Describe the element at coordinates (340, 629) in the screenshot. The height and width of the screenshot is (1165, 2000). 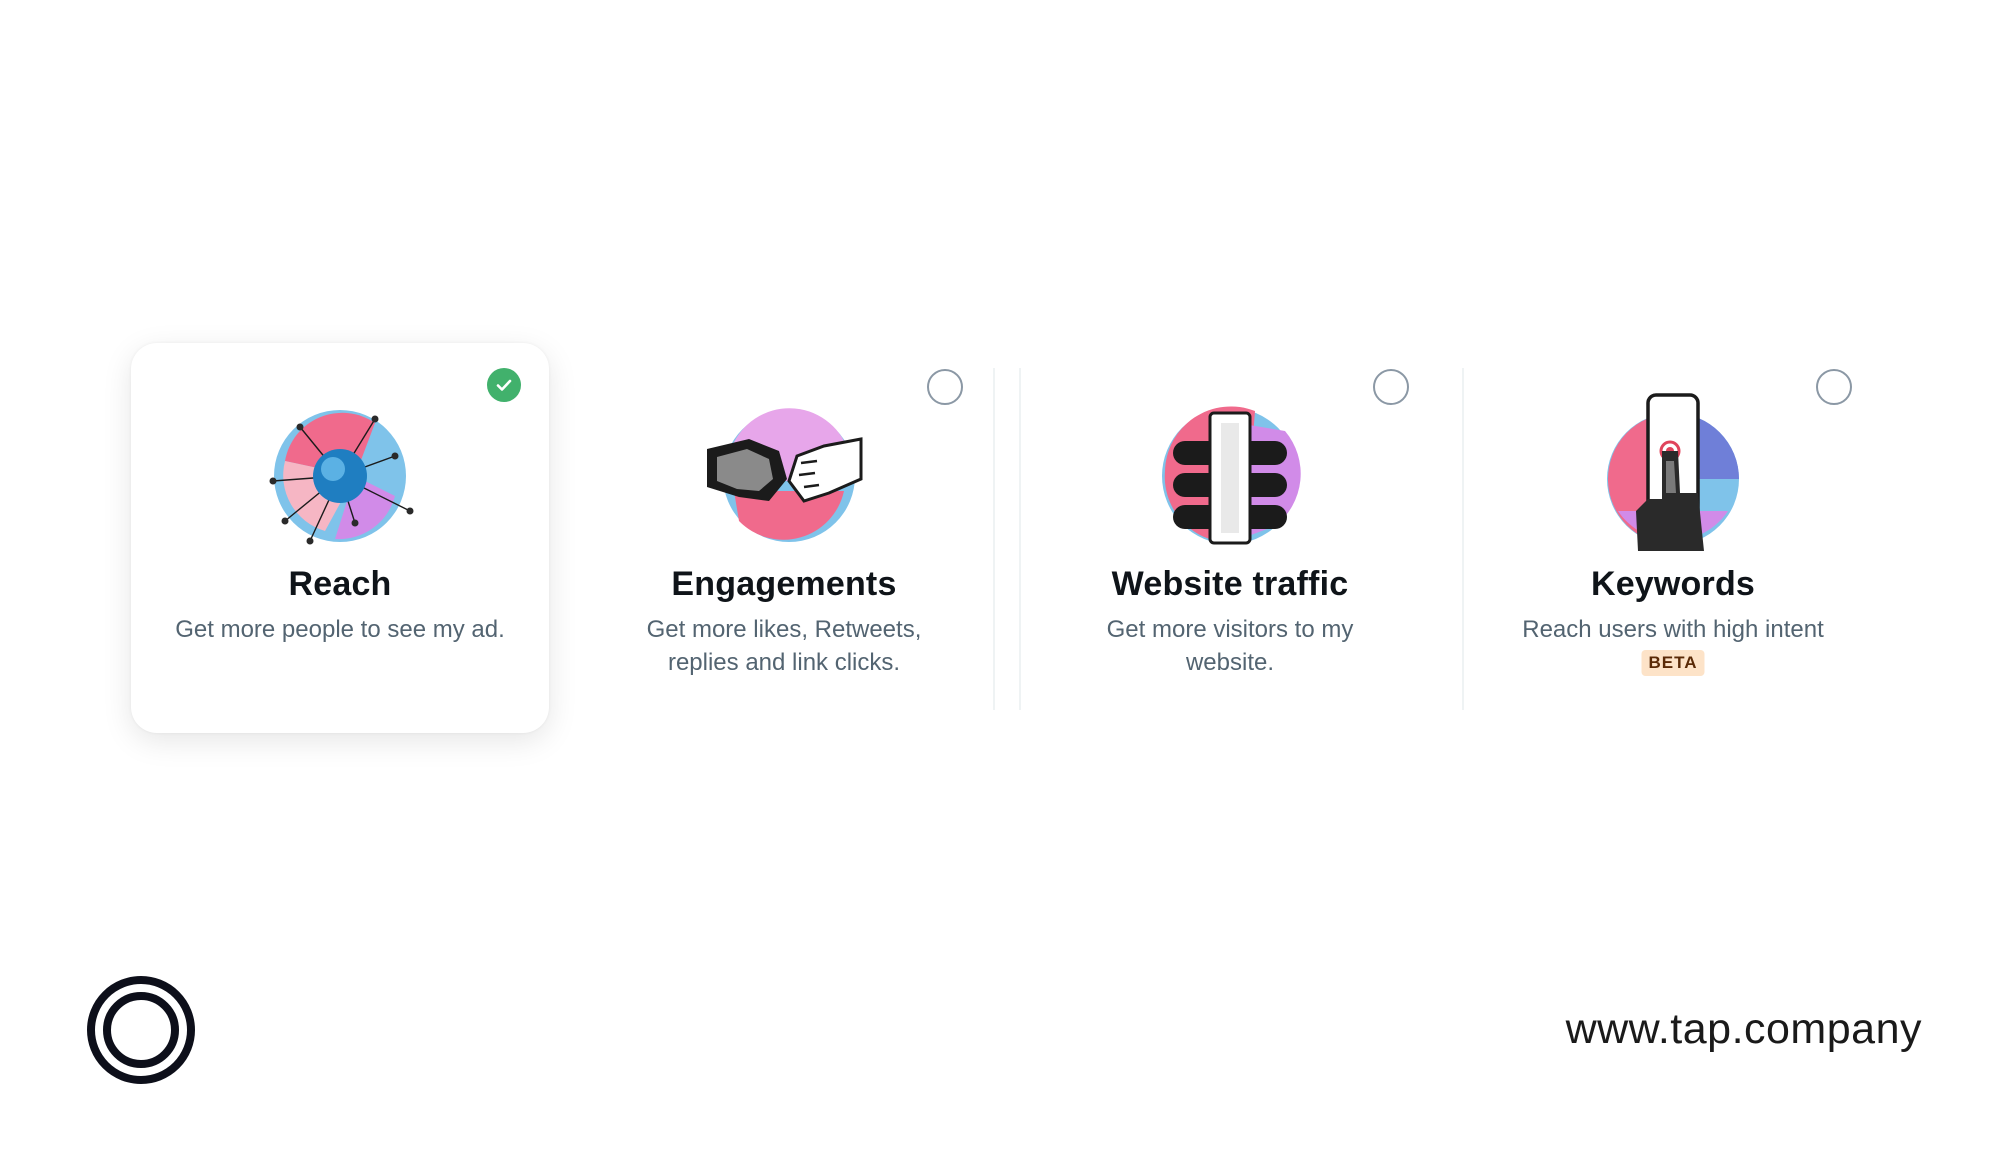
I see `card-description: Get more people to see my ad.` at that location.